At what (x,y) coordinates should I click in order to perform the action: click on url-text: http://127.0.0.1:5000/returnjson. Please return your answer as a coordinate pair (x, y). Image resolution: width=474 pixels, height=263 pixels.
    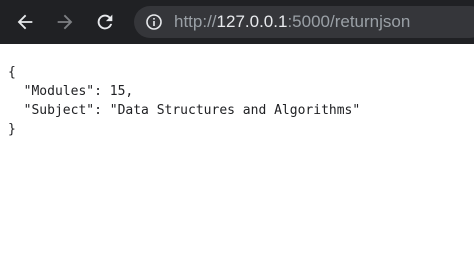
    Looking at the image, I should click on (292, 22).